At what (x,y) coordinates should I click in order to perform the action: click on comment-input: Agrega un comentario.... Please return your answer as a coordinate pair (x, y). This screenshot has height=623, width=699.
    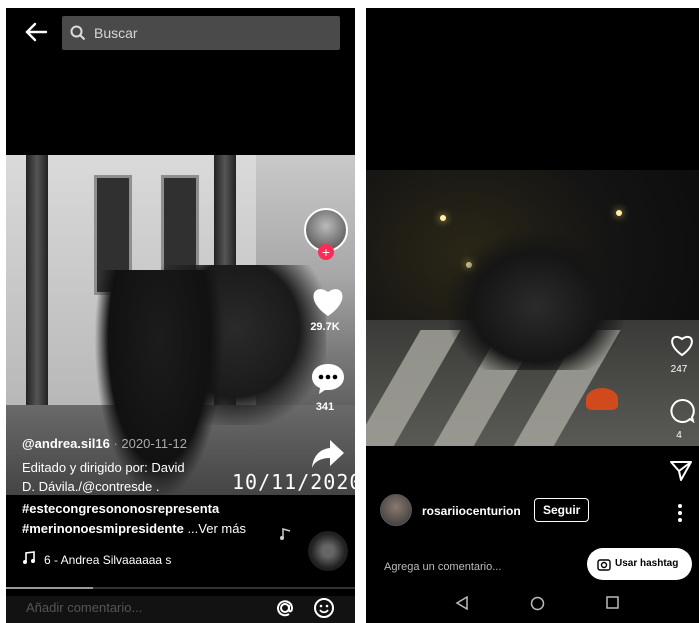
    Looking at the image, I should click on (442, 567).